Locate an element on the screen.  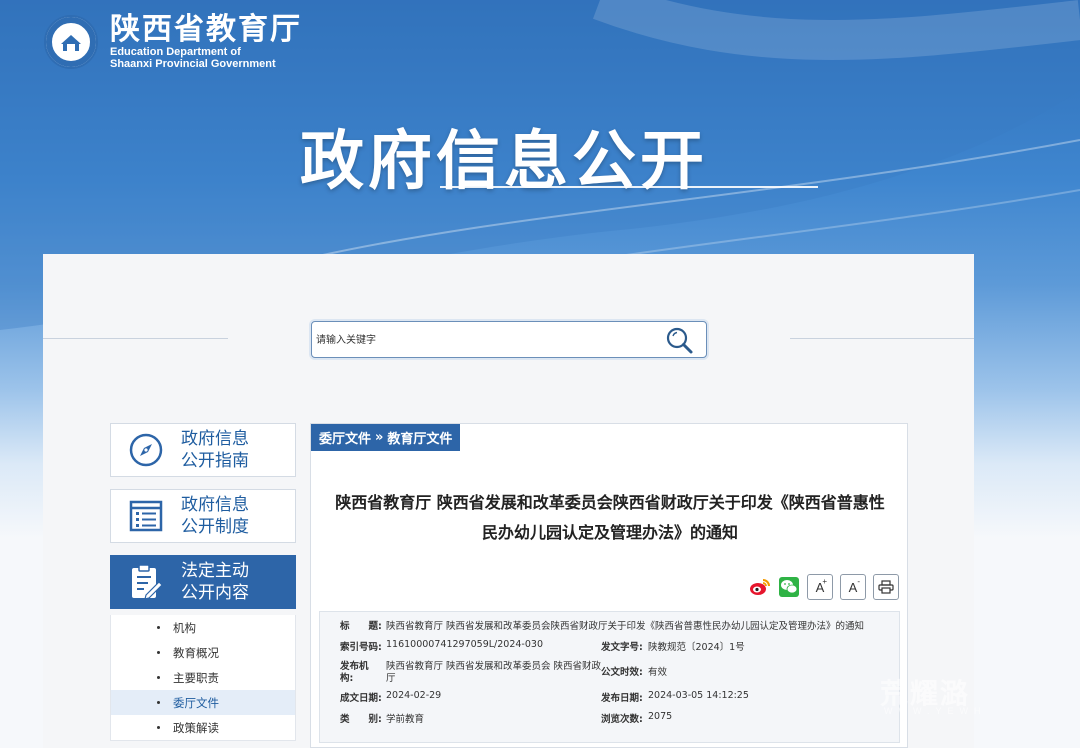
meta-publisher-value-line2: 厅 is located at coordinates (391, 678).